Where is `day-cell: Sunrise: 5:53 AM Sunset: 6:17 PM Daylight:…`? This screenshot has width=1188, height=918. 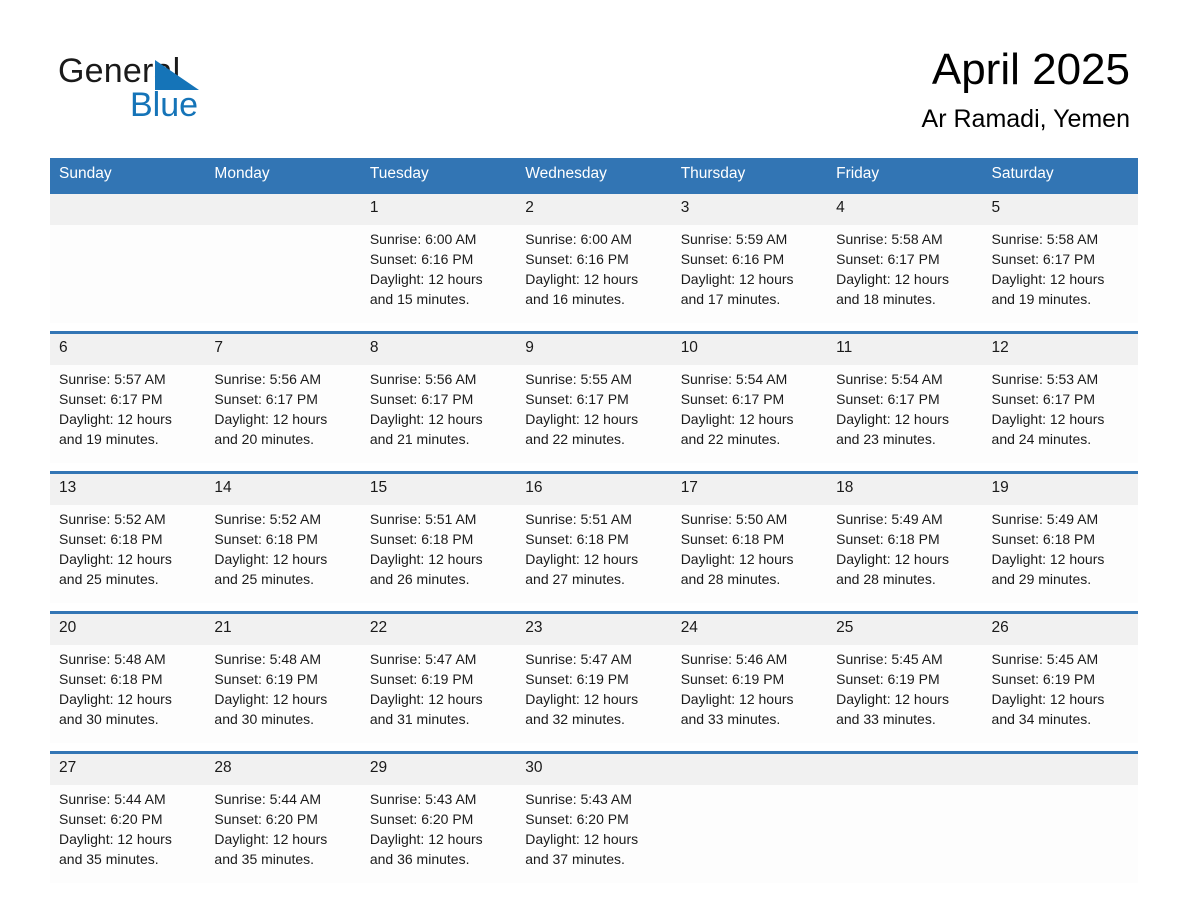 day-cell: Sunrise: 5:53 AM Sunset: 6:17 PM Daylight:… is located at coordinates (1060, 414).